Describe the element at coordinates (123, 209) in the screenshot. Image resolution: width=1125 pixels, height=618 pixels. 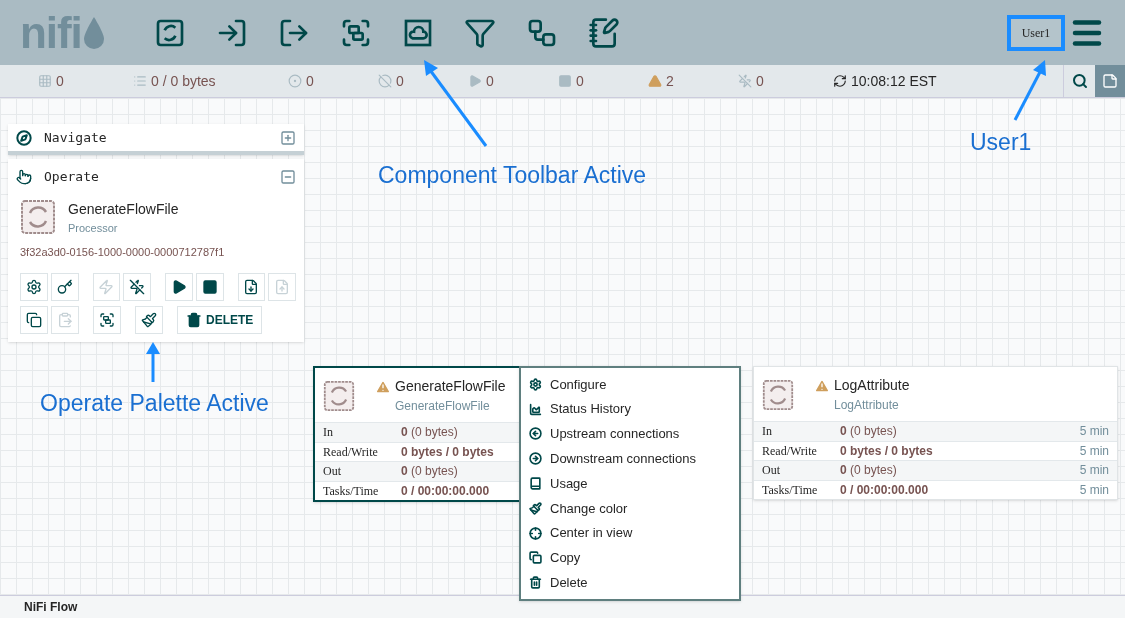
I see `component-name: GenerateFlowFile` at that location.